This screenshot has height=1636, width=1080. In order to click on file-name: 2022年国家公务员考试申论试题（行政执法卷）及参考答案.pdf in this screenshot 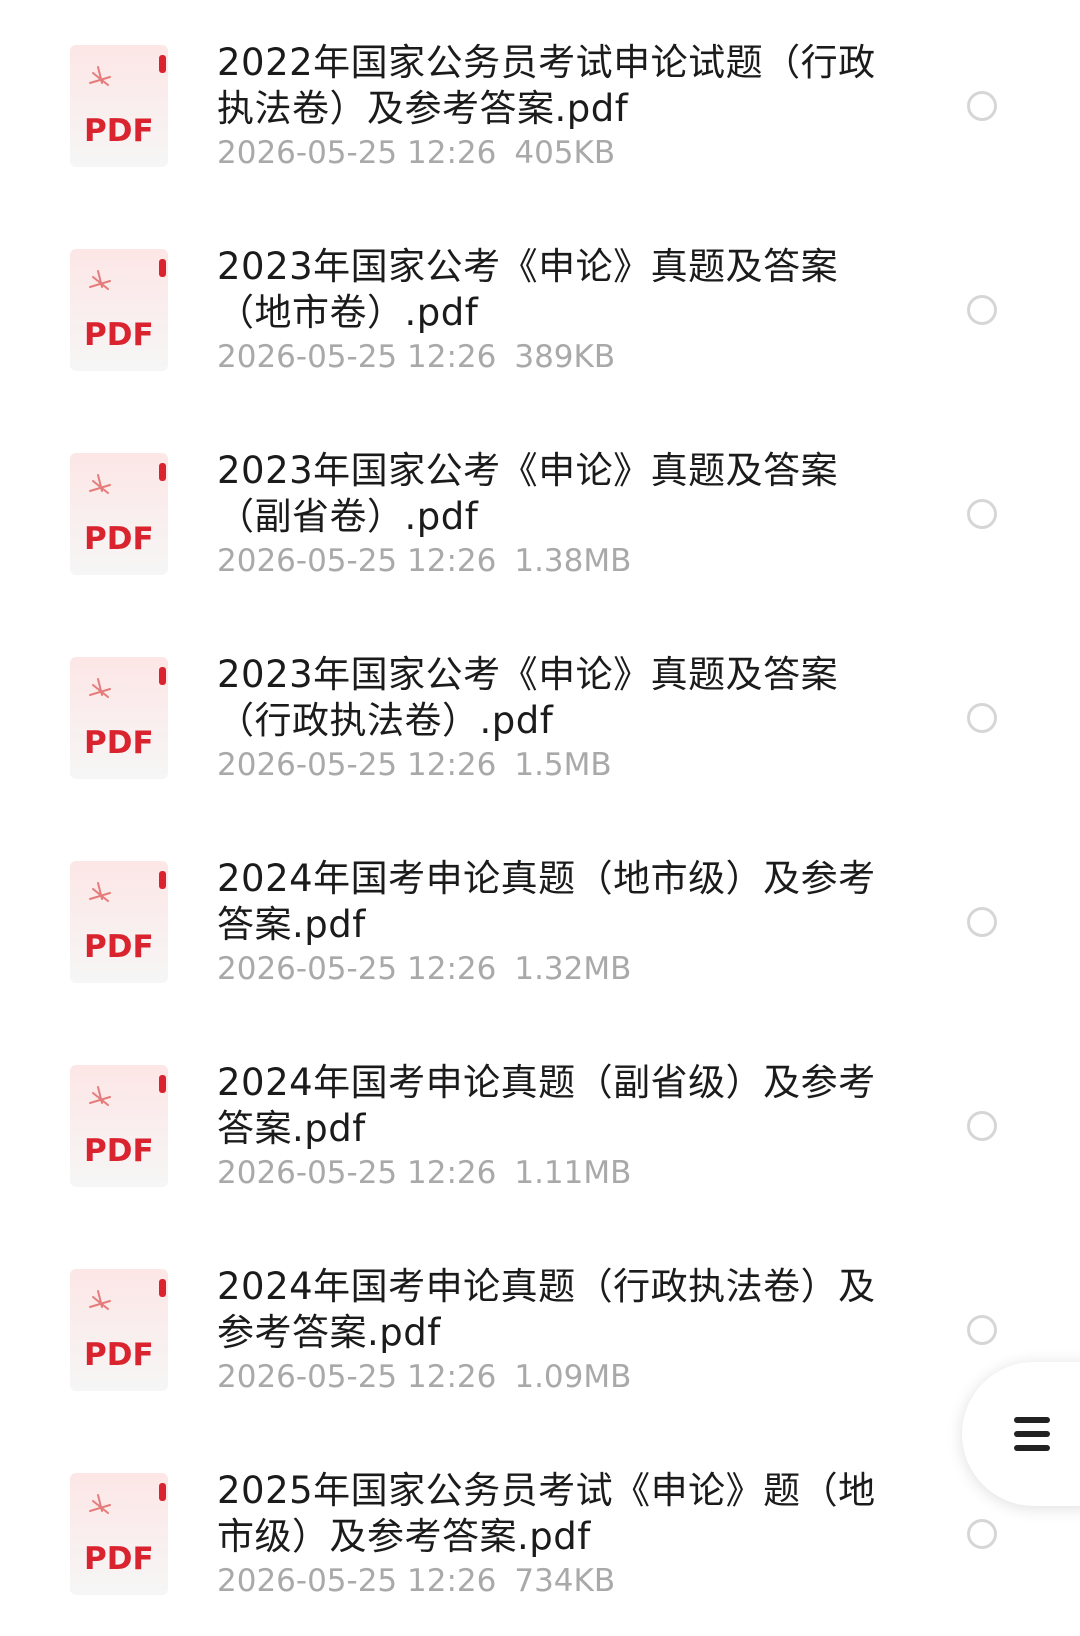, I will do `click(546, 85)`.